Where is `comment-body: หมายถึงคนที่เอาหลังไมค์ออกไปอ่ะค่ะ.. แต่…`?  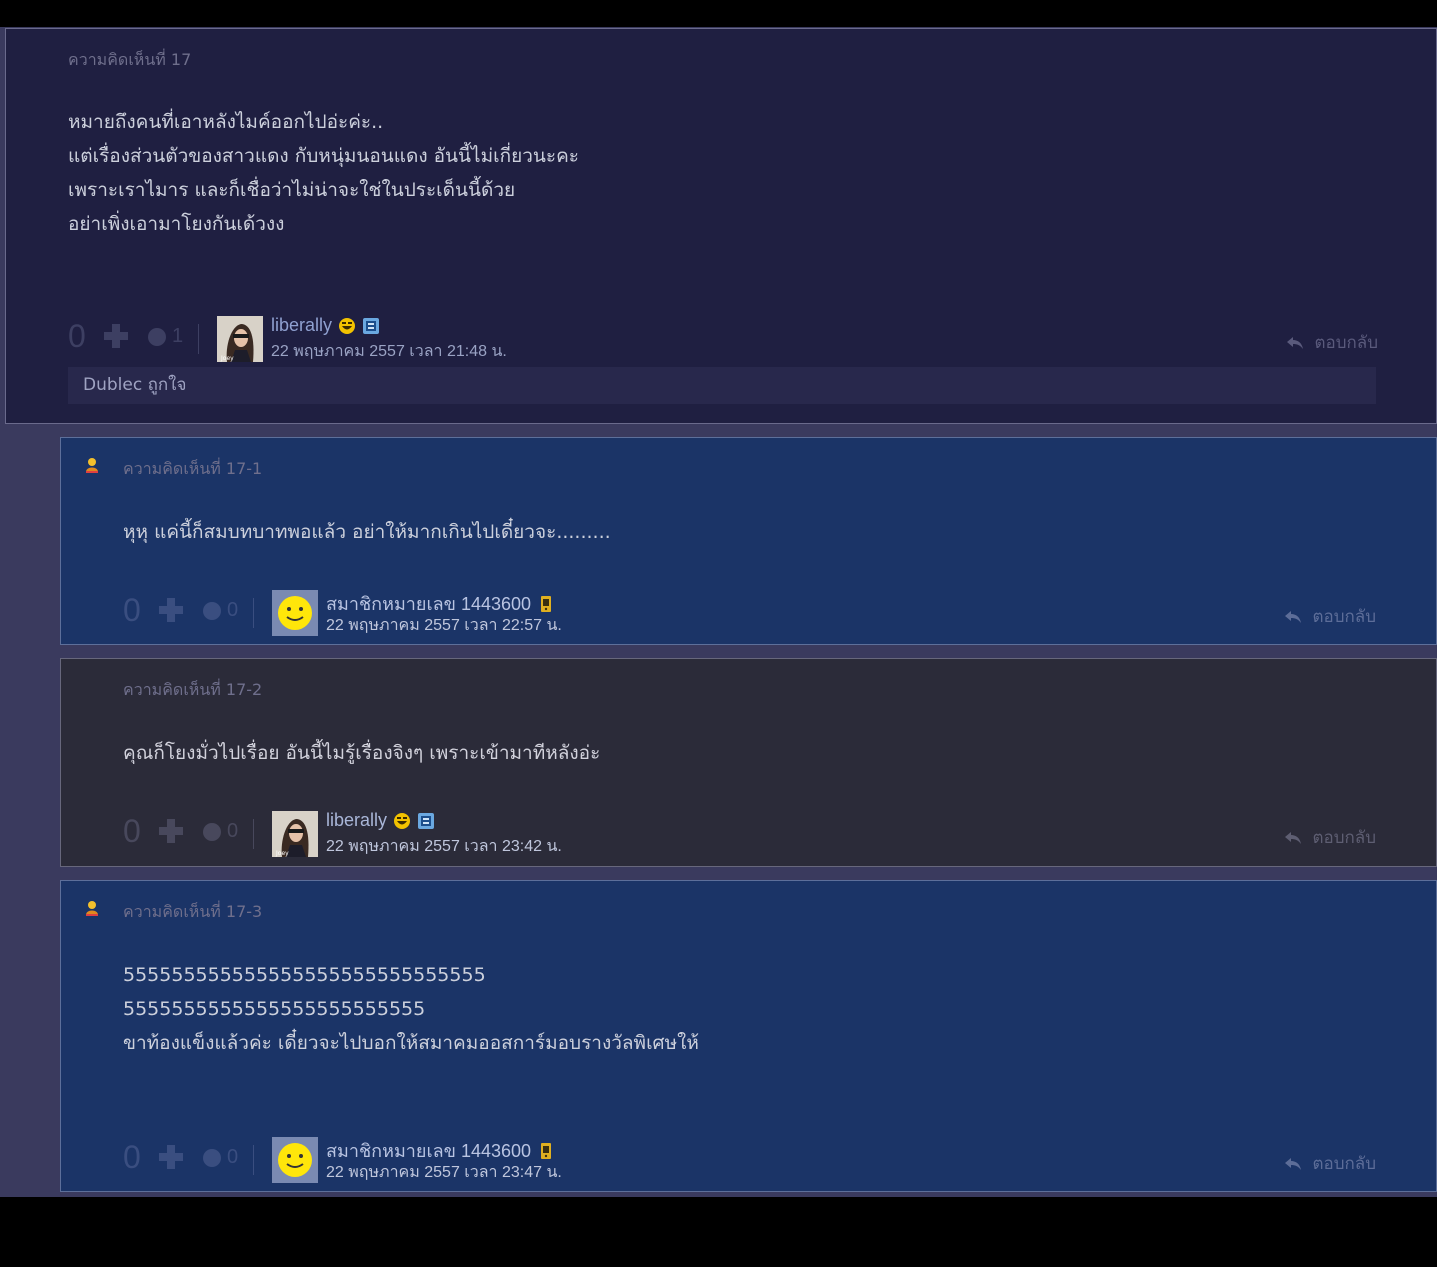
comment-body: หมายถึงคนที่เอาหลังไมค์ออกไปอ่ะค่ะ.. แต่… is located at coordinates (323, 173).